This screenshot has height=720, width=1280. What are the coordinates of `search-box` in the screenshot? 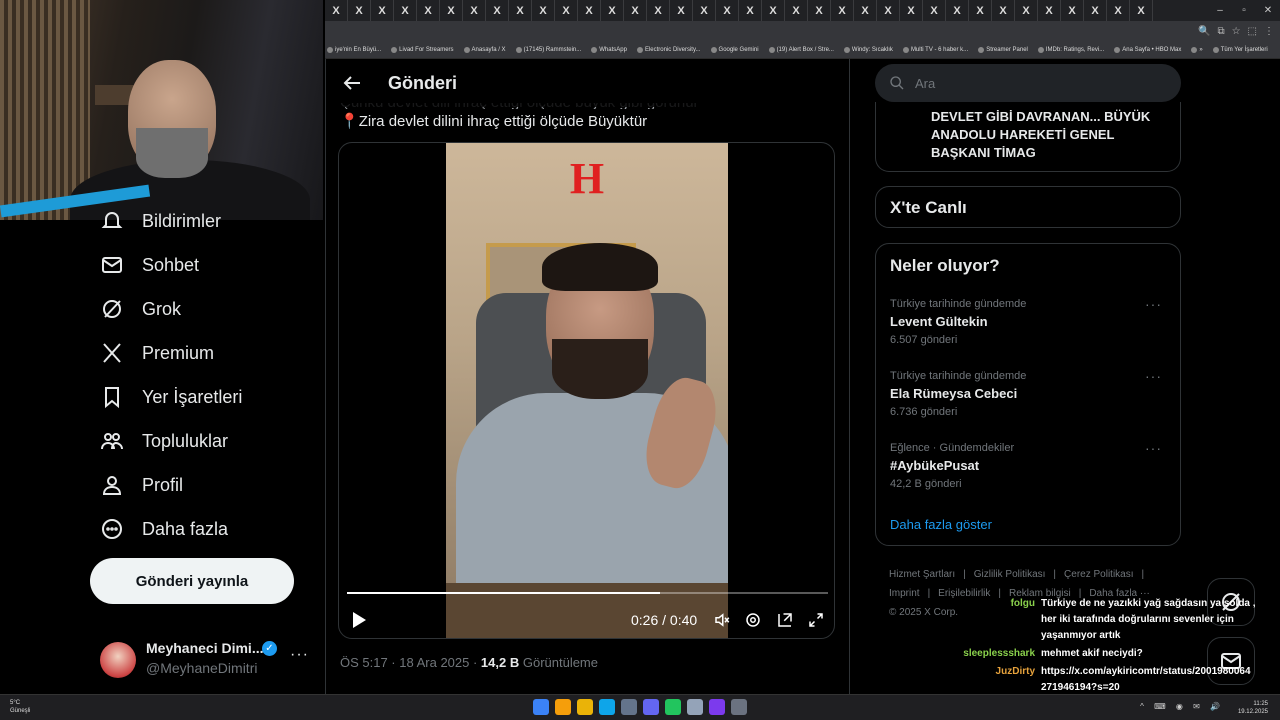 It's located at (1028, 83).